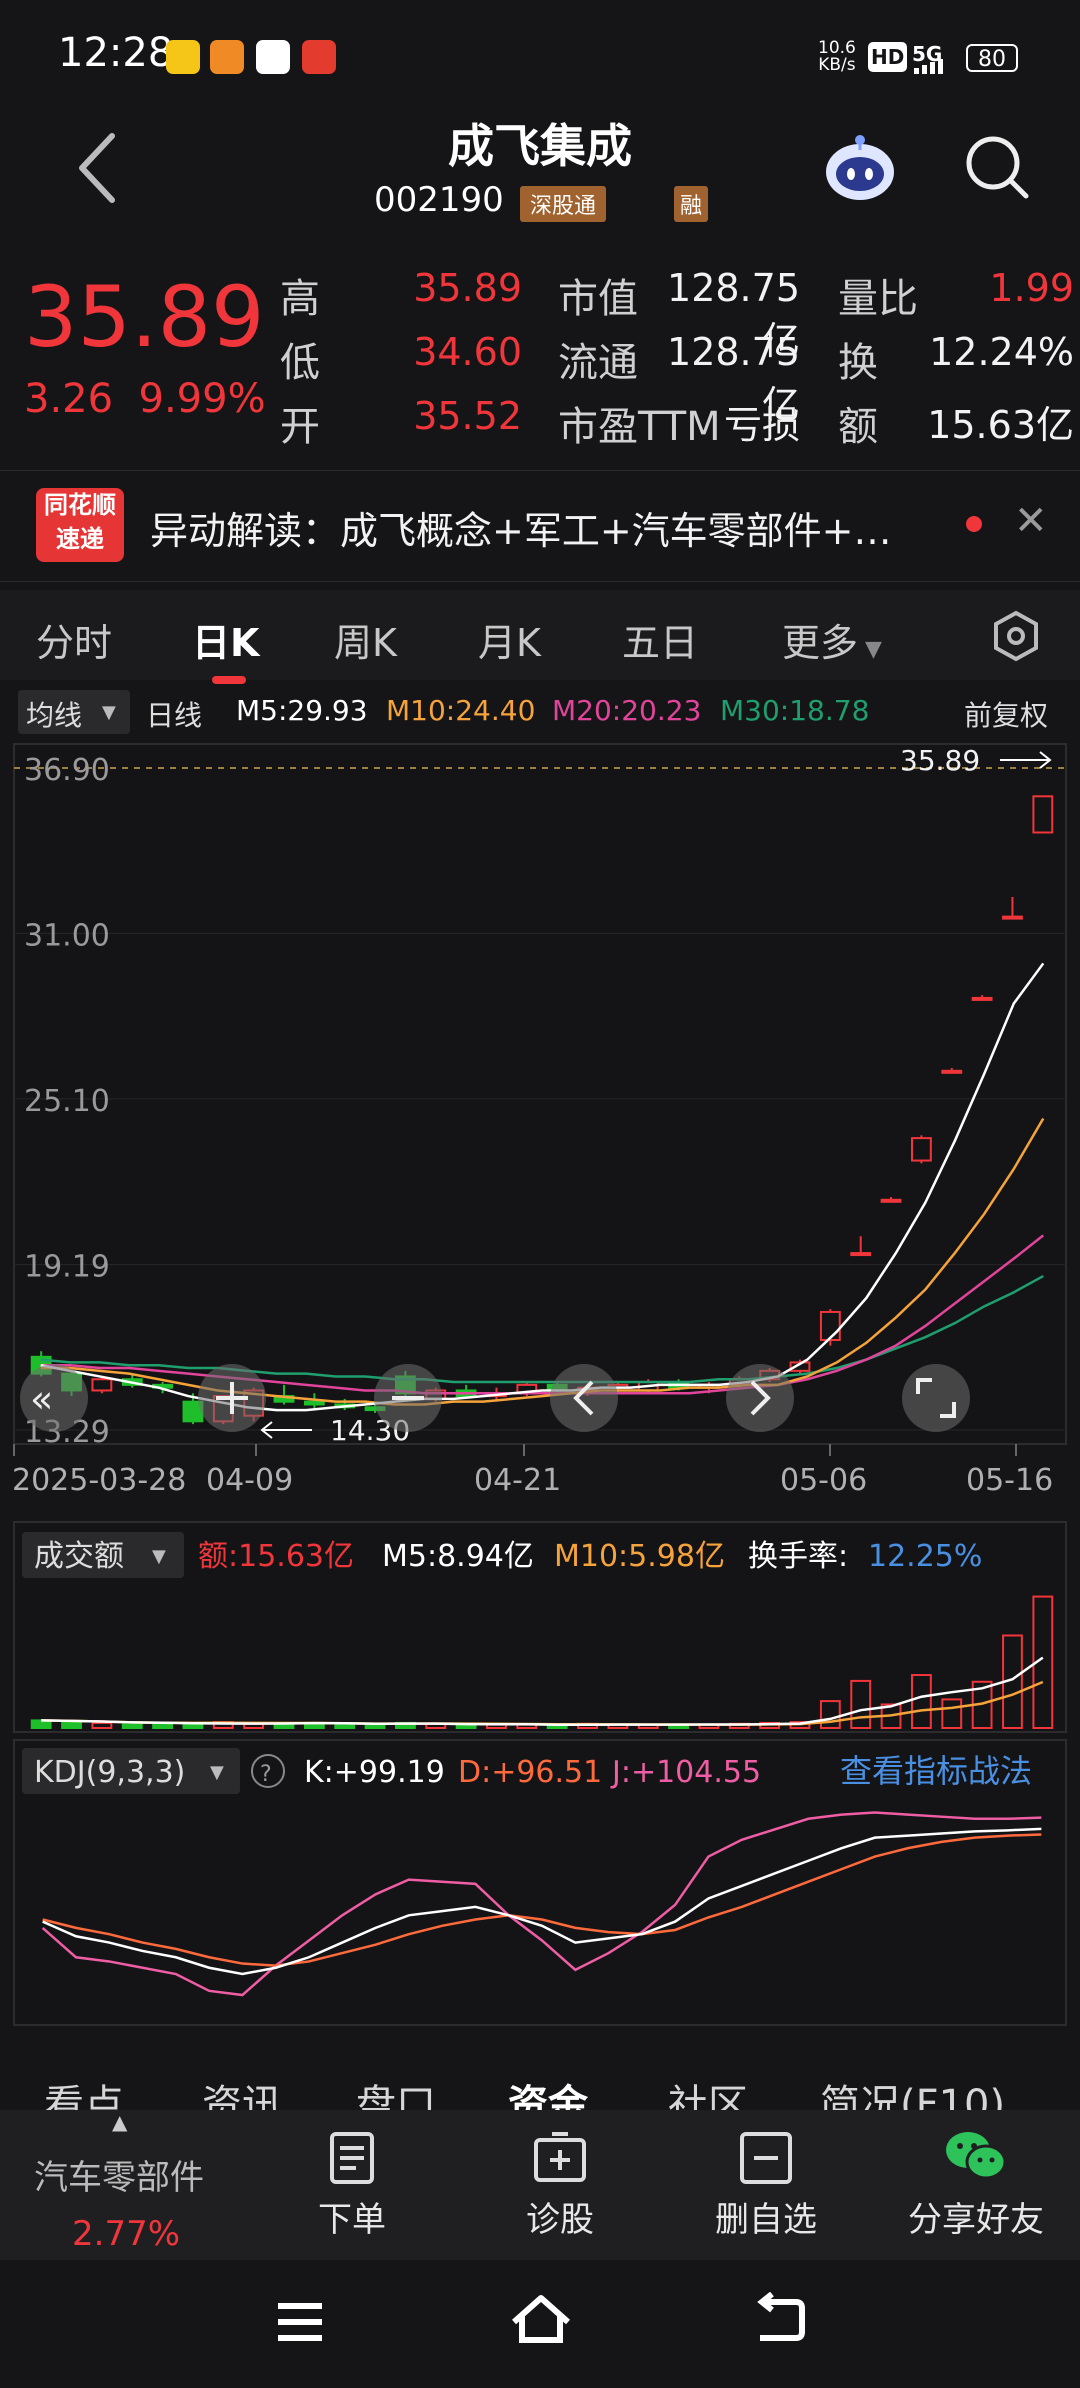  I want to click on subtab-f10: 简况(F10), so click(912, 2091).